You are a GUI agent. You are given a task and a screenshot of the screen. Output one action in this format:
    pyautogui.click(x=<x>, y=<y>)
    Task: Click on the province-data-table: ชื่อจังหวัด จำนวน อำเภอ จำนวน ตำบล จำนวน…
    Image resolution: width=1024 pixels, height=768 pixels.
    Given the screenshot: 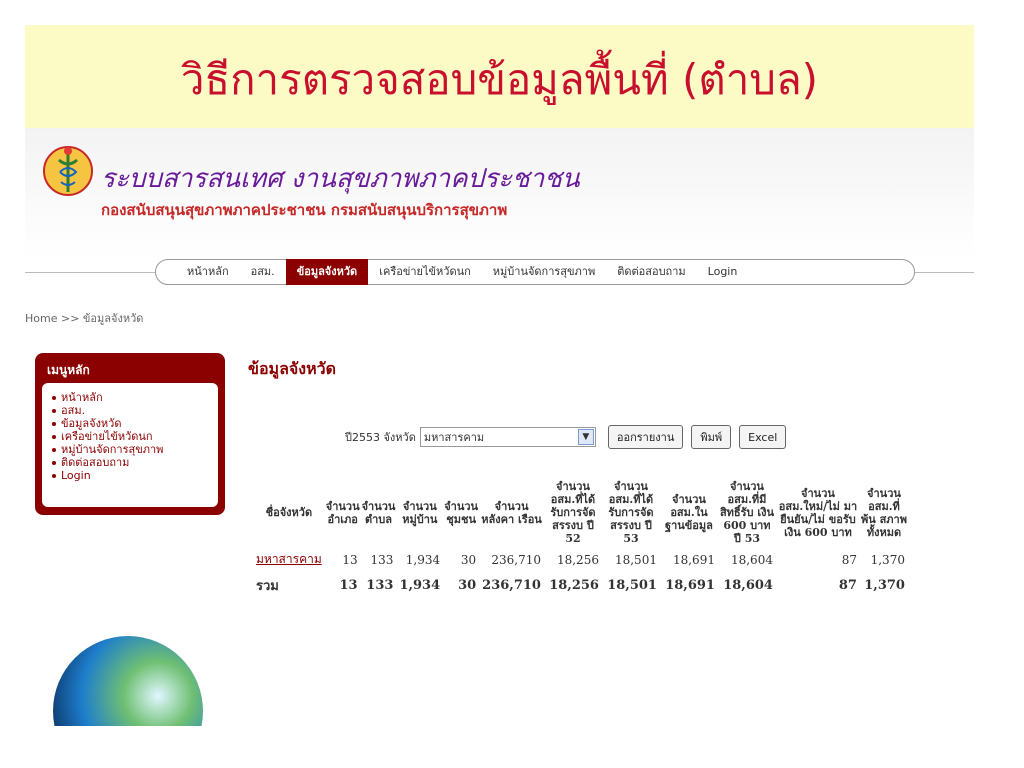 What is the action you would take?
    pyautogui.click(x=580, y=538)
    